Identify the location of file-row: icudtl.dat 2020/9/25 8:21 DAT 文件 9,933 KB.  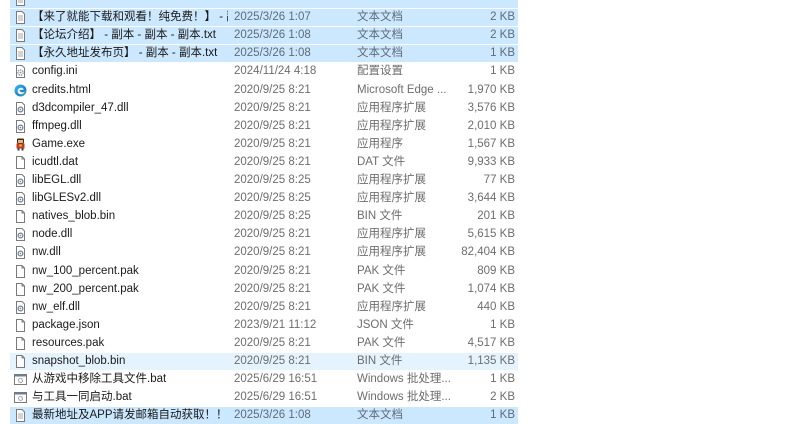
(264, 162).